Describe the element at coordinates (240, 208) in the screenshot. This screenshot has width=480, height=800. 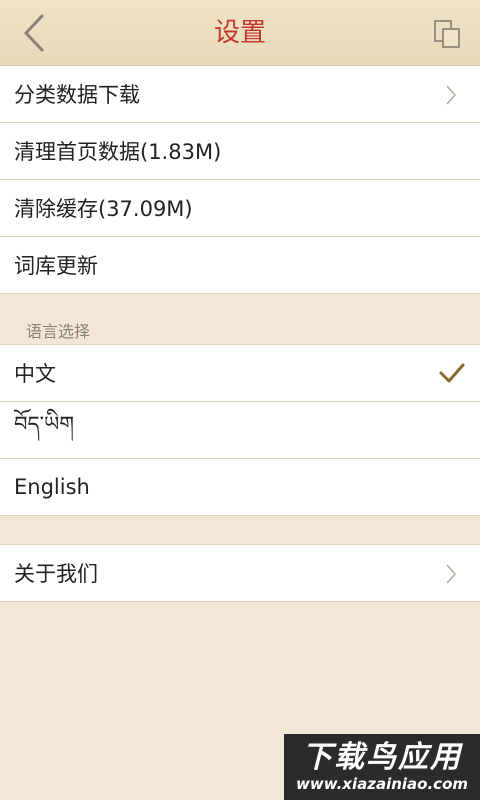
I see `row-clear-cache: 清除缓存(37.09M)` at that location.